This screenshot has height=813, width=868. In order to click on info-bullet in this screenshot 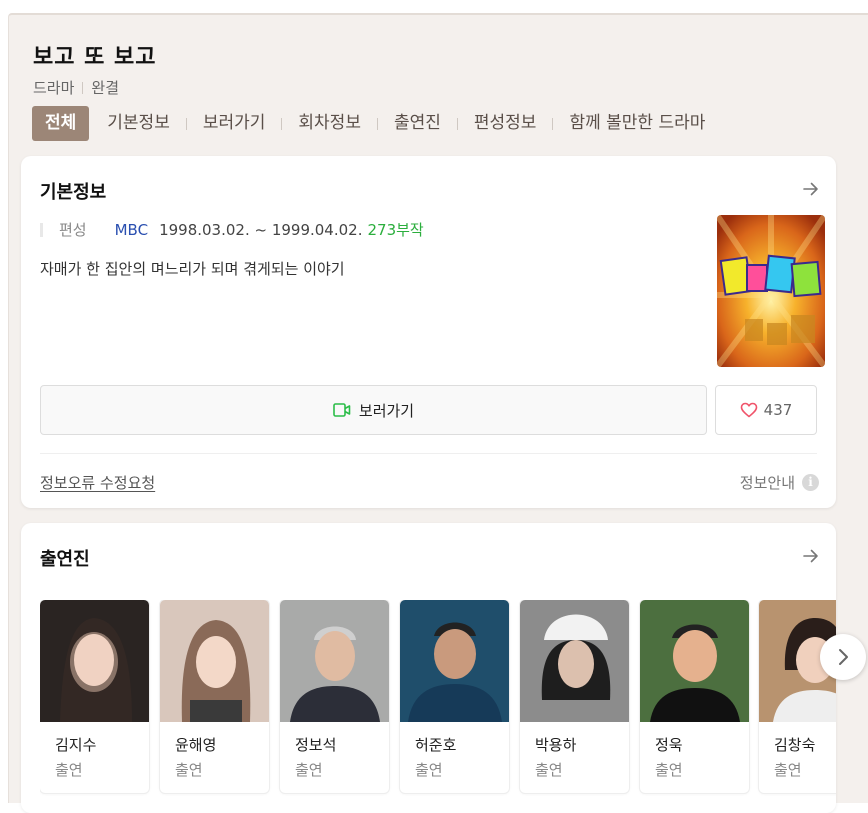, I will do `click(41, 229)`.